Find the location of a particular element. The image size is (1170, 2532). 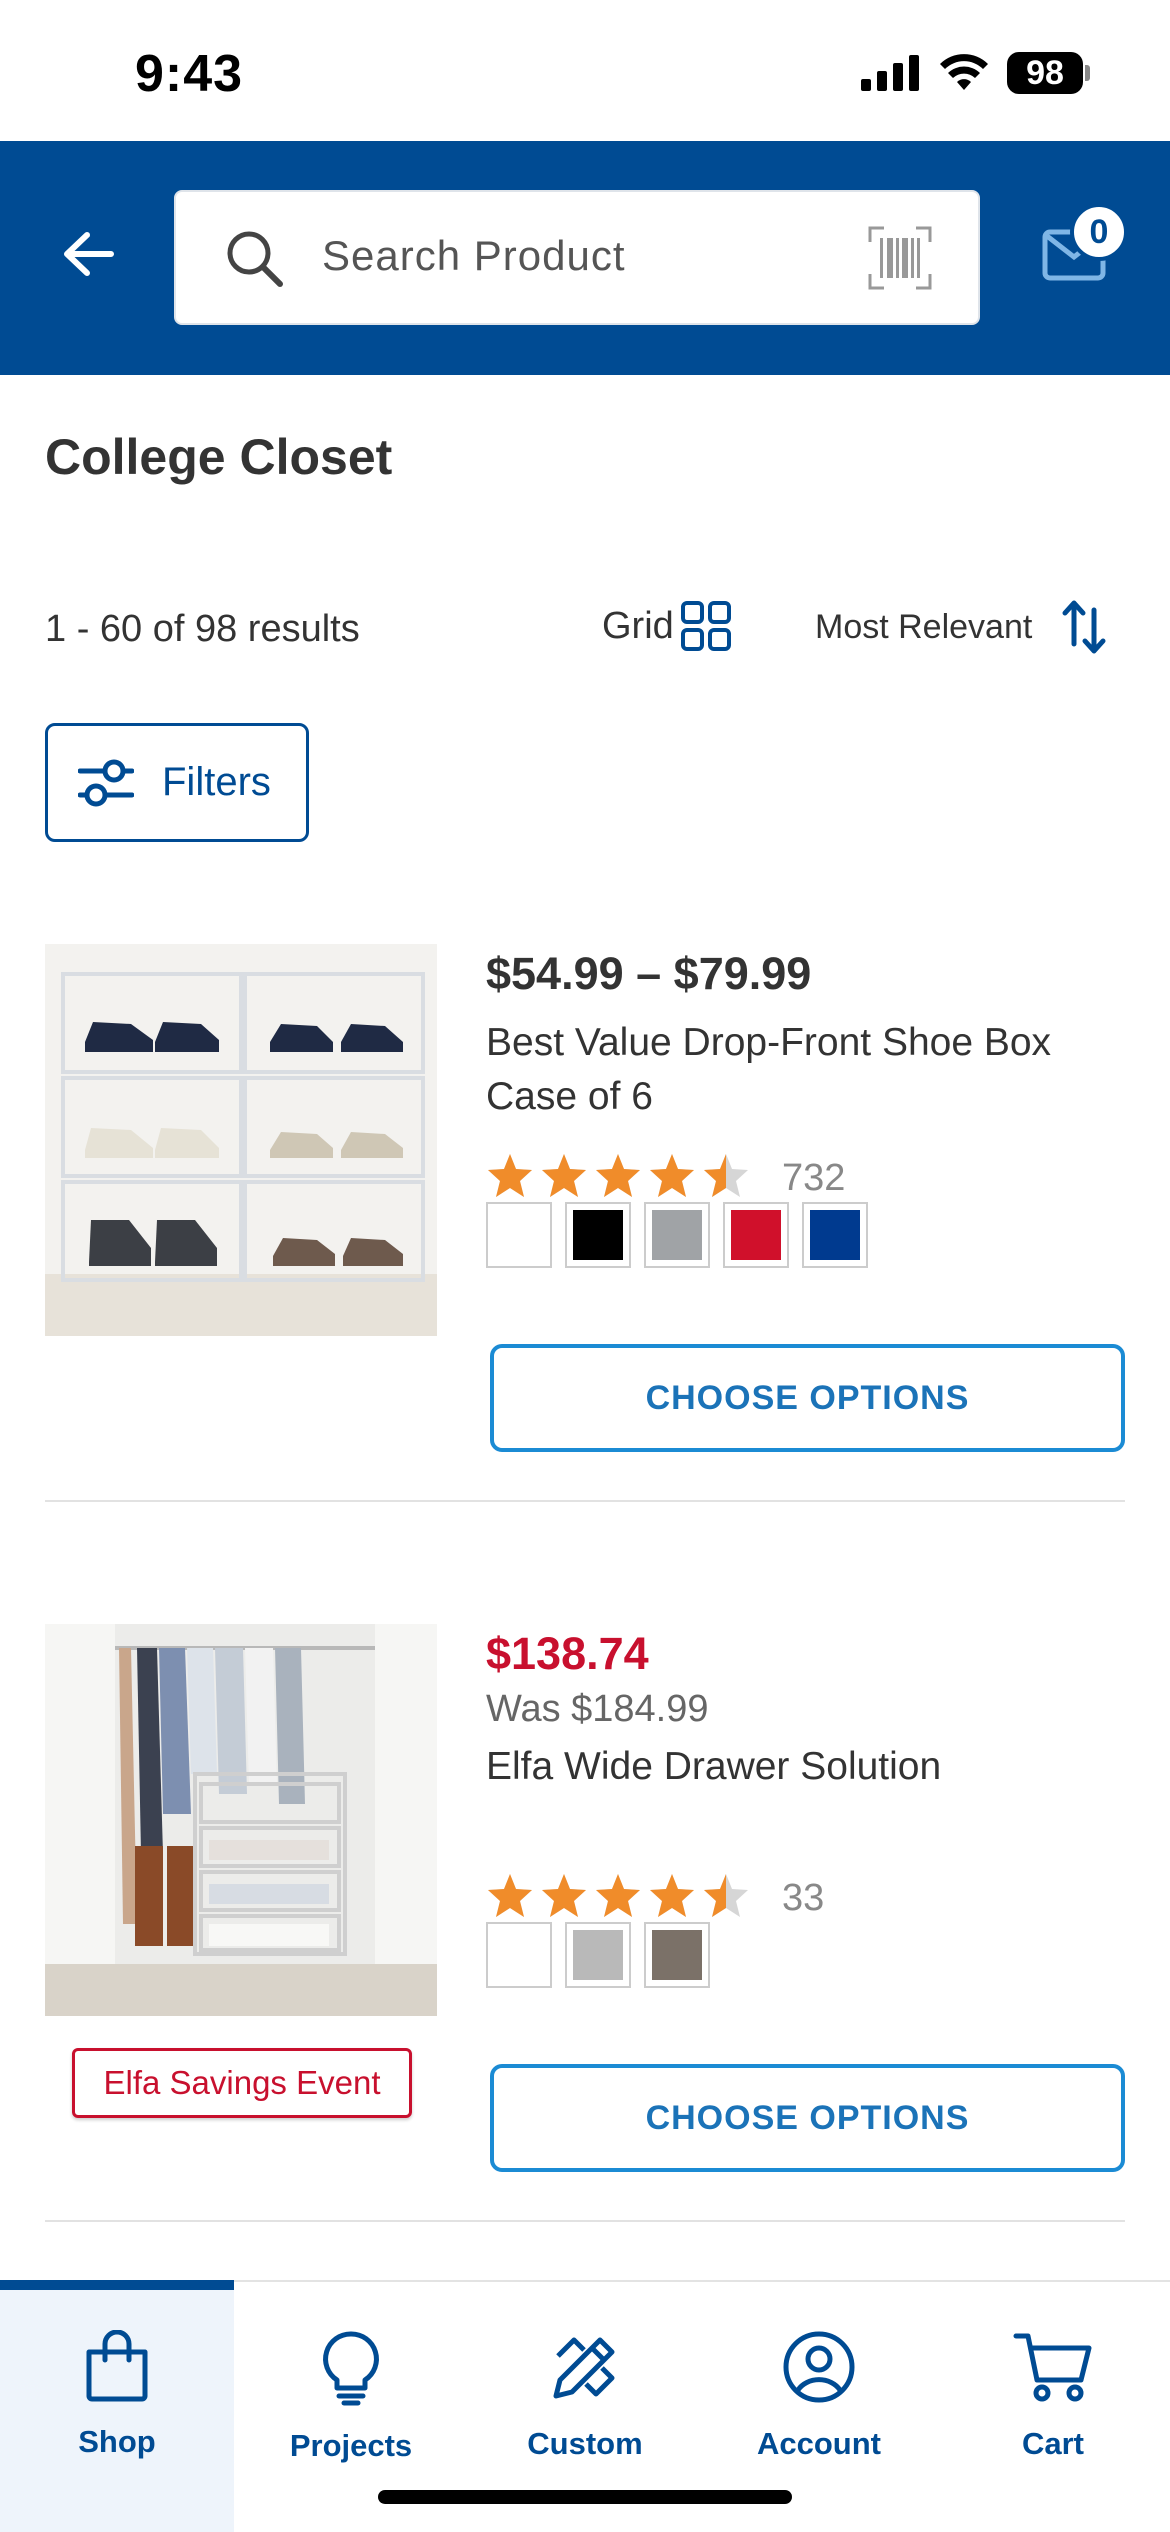

review-count: 33 is located at coordinates (803, 1898).